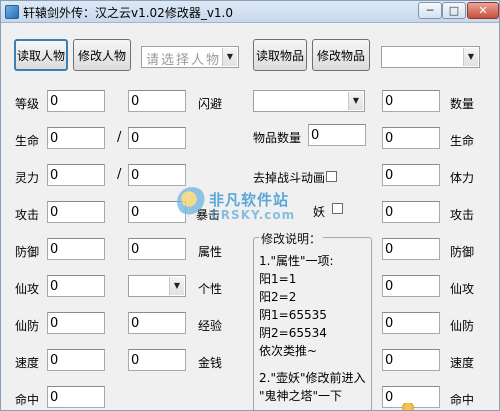 The image size is (500, 411). What do you see at coordinates (411, 323) in the screenshot?
I see `item-immortal-defense-field: 0` at bounding box center [411, 323].